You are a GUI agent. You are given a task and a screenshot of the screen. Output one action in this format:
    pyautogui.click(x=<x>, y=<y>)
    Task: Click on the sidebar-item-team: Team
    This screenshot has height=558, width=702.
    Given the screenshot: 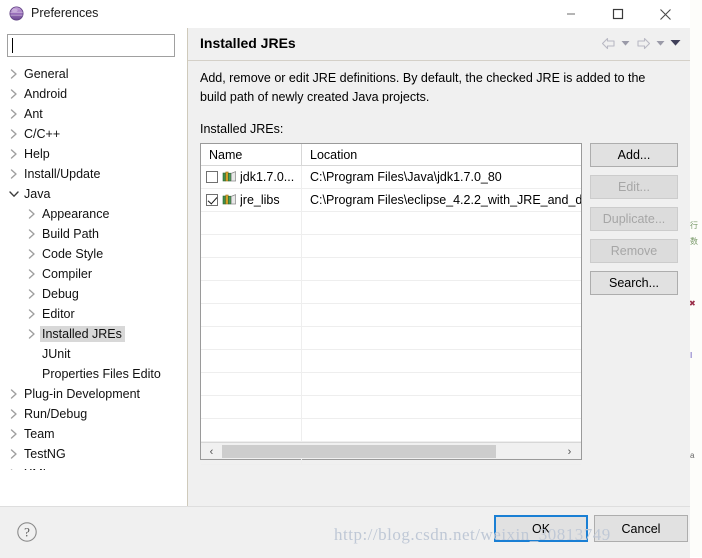 What is the action you would take?
    pyautogui.click(x=93, y=434)
    